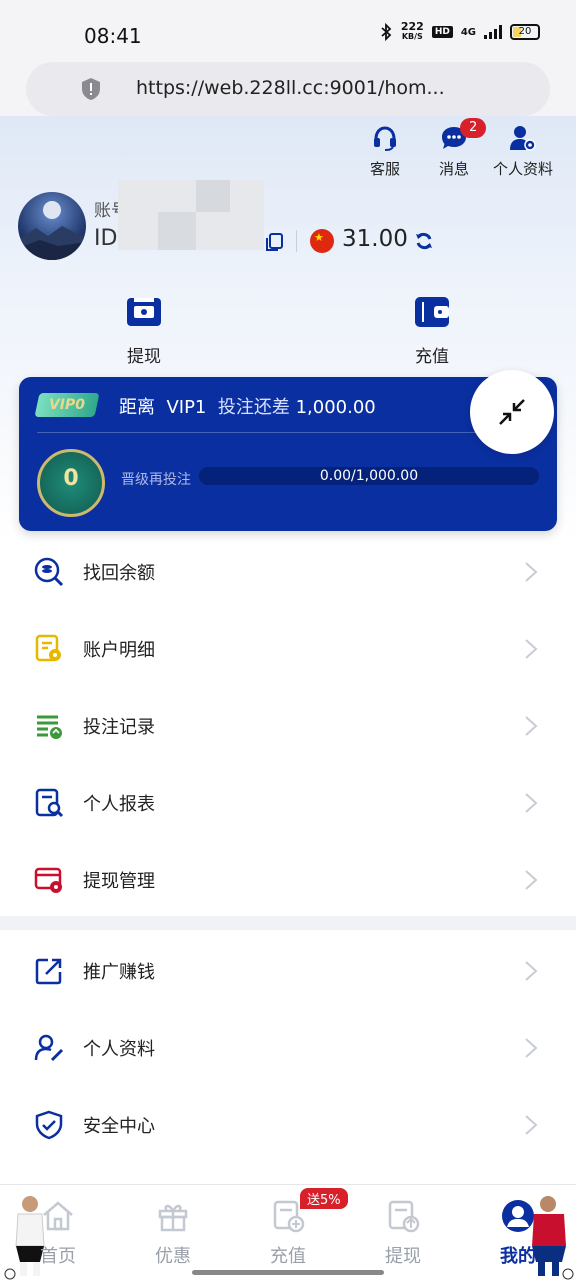  What do you see at coordinates (518, 1216) in the screenshot?
I see `profile-icon` at bounding box center [518, 1216].